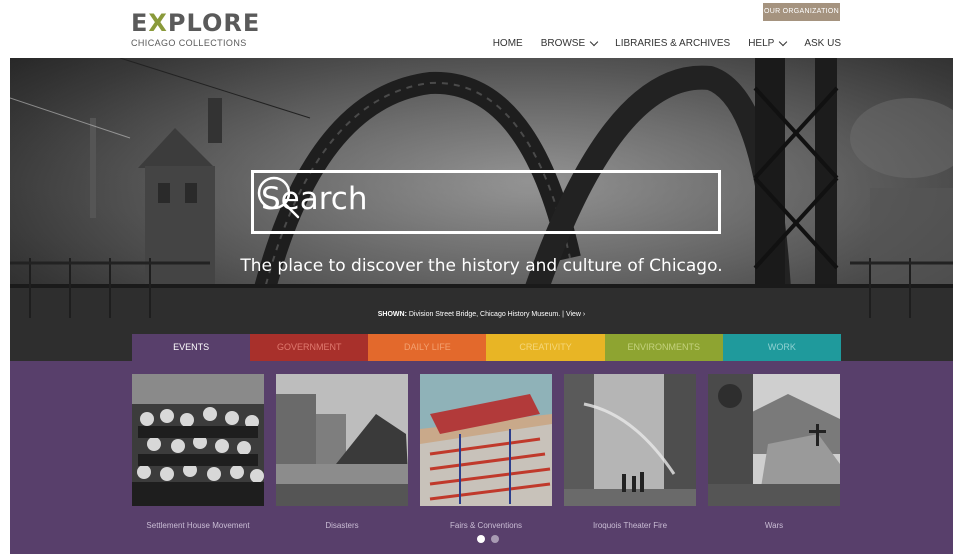  I want to click on tab-events-label: EVENTS, so click(191, 347).